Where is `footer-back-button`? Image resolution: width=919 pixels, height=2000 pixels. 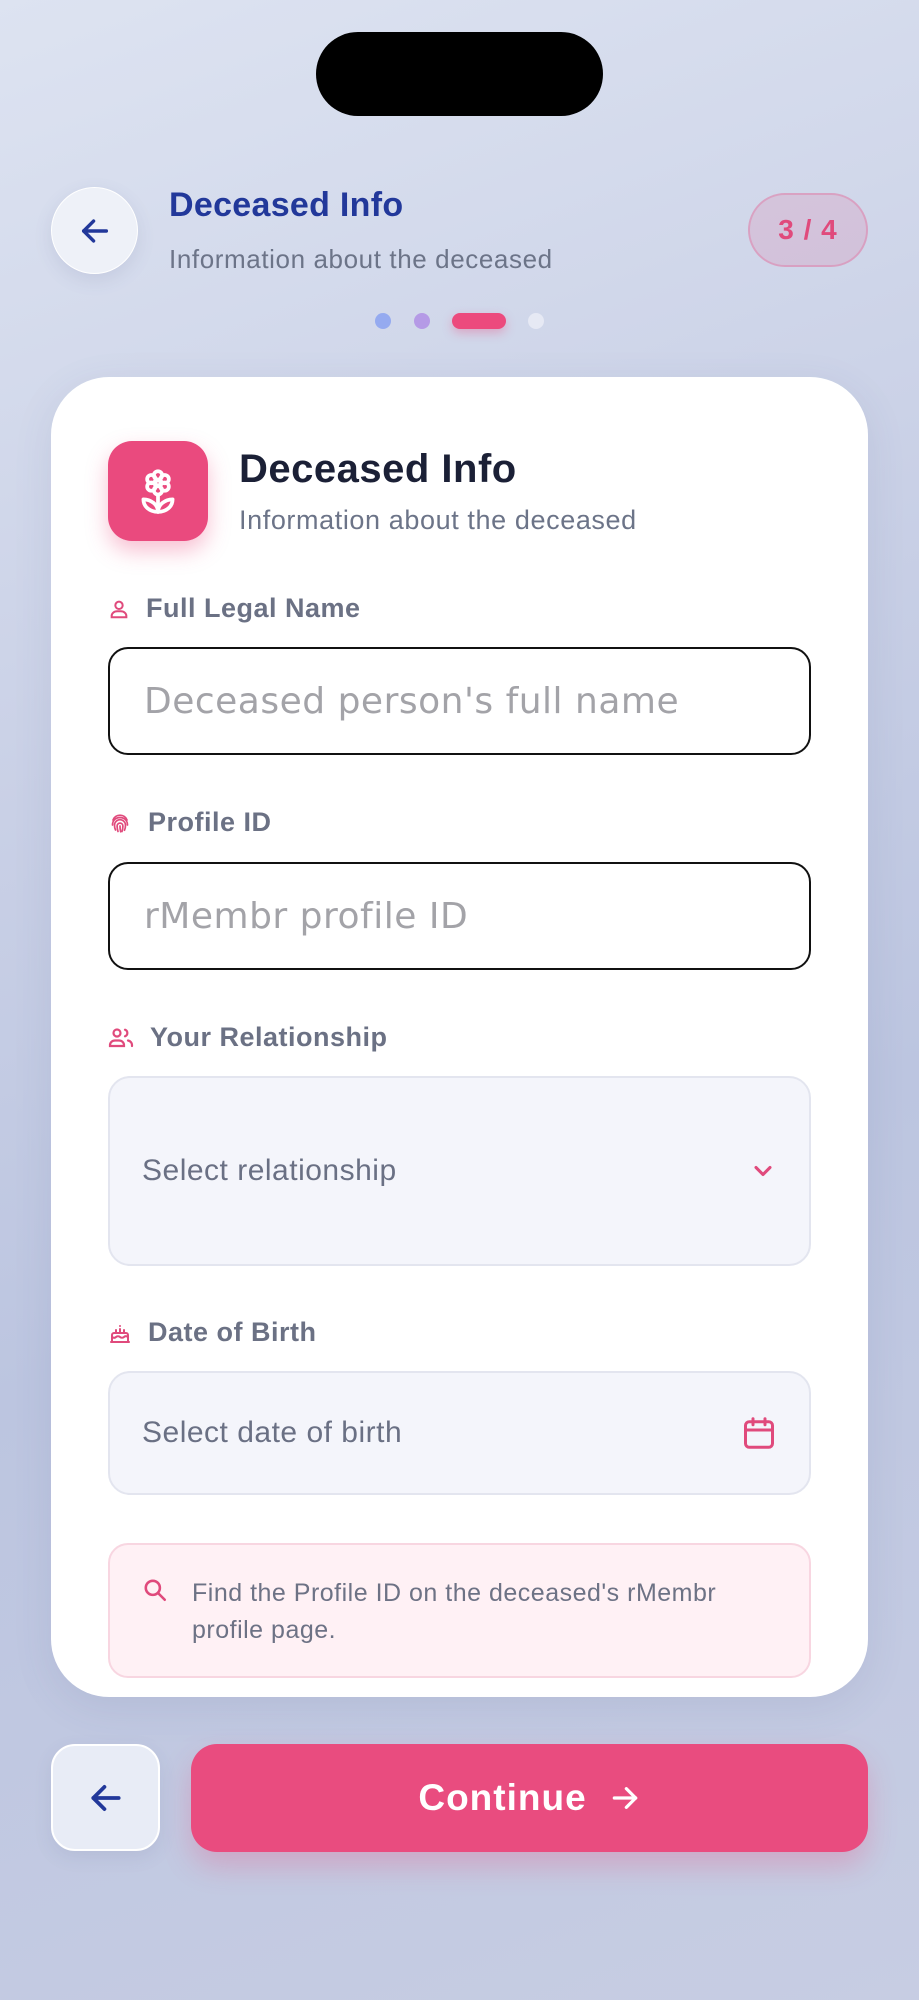 footer-back-button is located at coordinates (105, 1797).